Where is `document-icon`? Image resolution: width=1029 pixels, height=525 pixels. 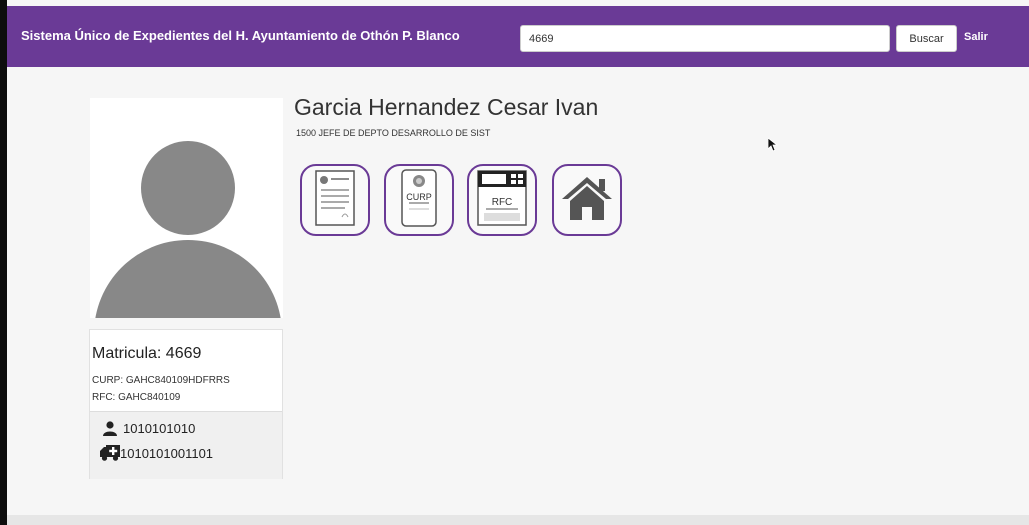 document-icon is located at coordinates (335, 200).